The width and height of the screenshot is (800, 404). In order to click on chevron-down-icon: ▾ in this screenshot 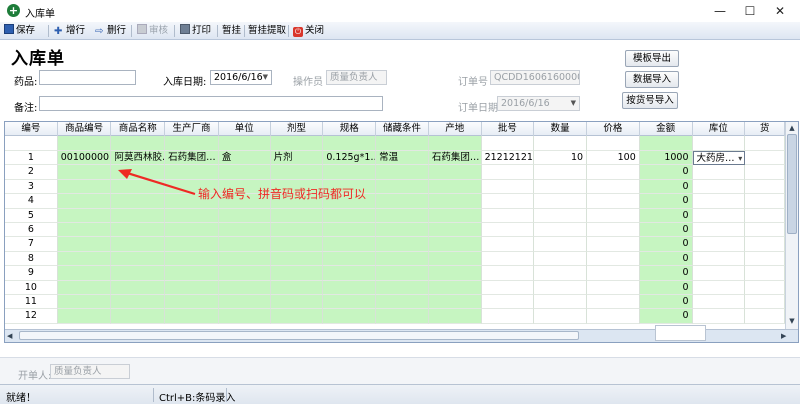, I will do `click(740, 158)`.